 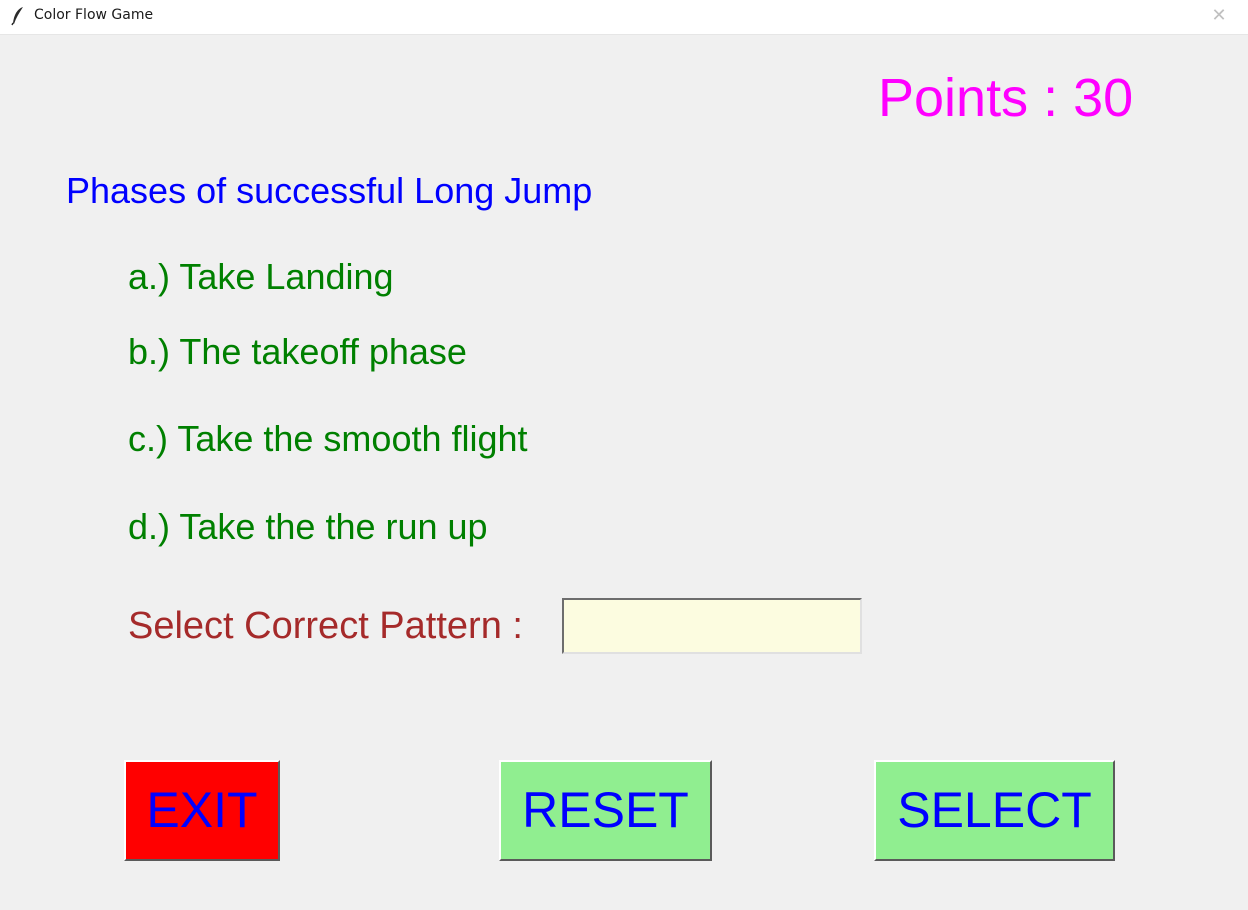 What do you see at coordinates (605, 810) in the screenshot?
I see `reset-button: RESET` at bounding box center [605, 810].